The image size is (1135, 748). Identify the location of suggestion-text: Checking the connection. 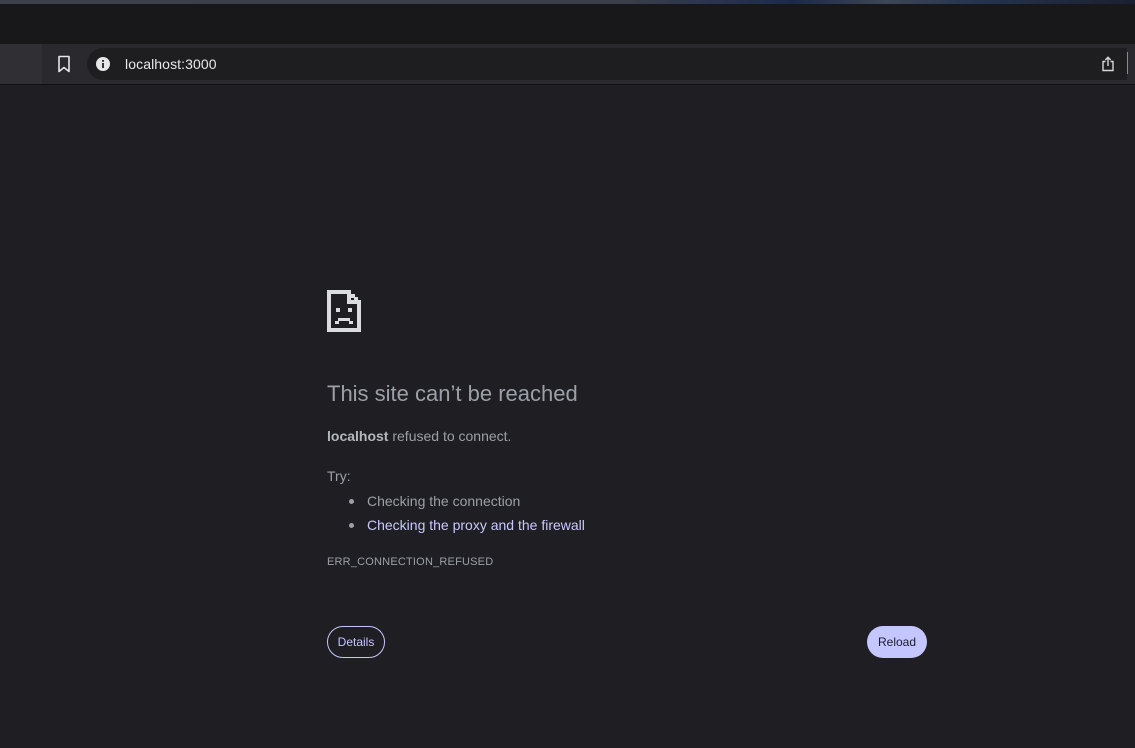
(444, 501).